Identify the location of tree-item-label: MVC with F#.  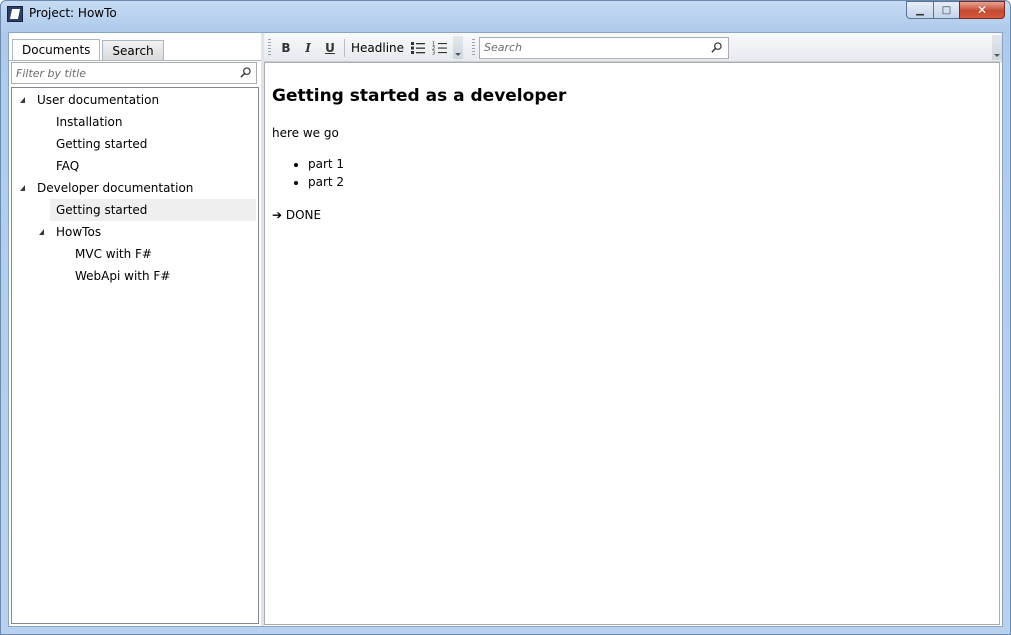
(113, 254).